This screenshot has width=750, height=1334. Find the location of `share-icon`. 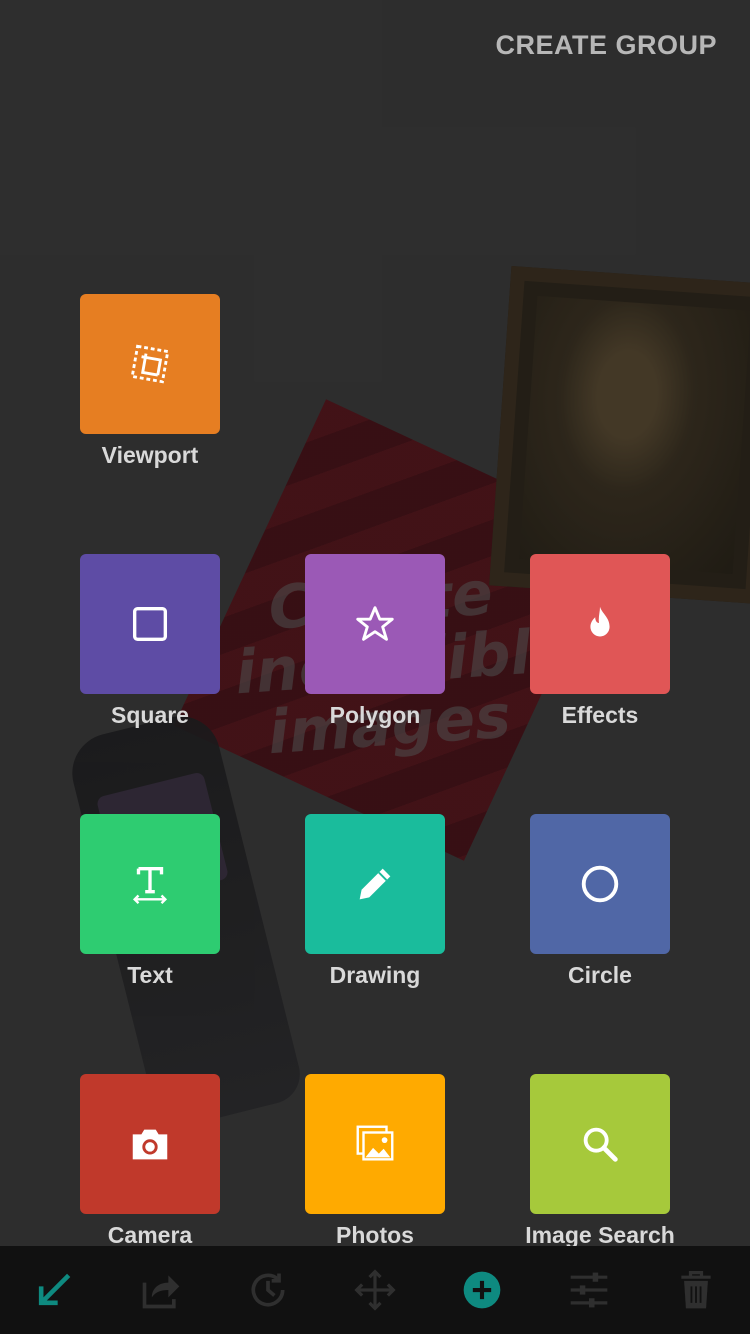

share-icon is located at coordinates (161, 1290).